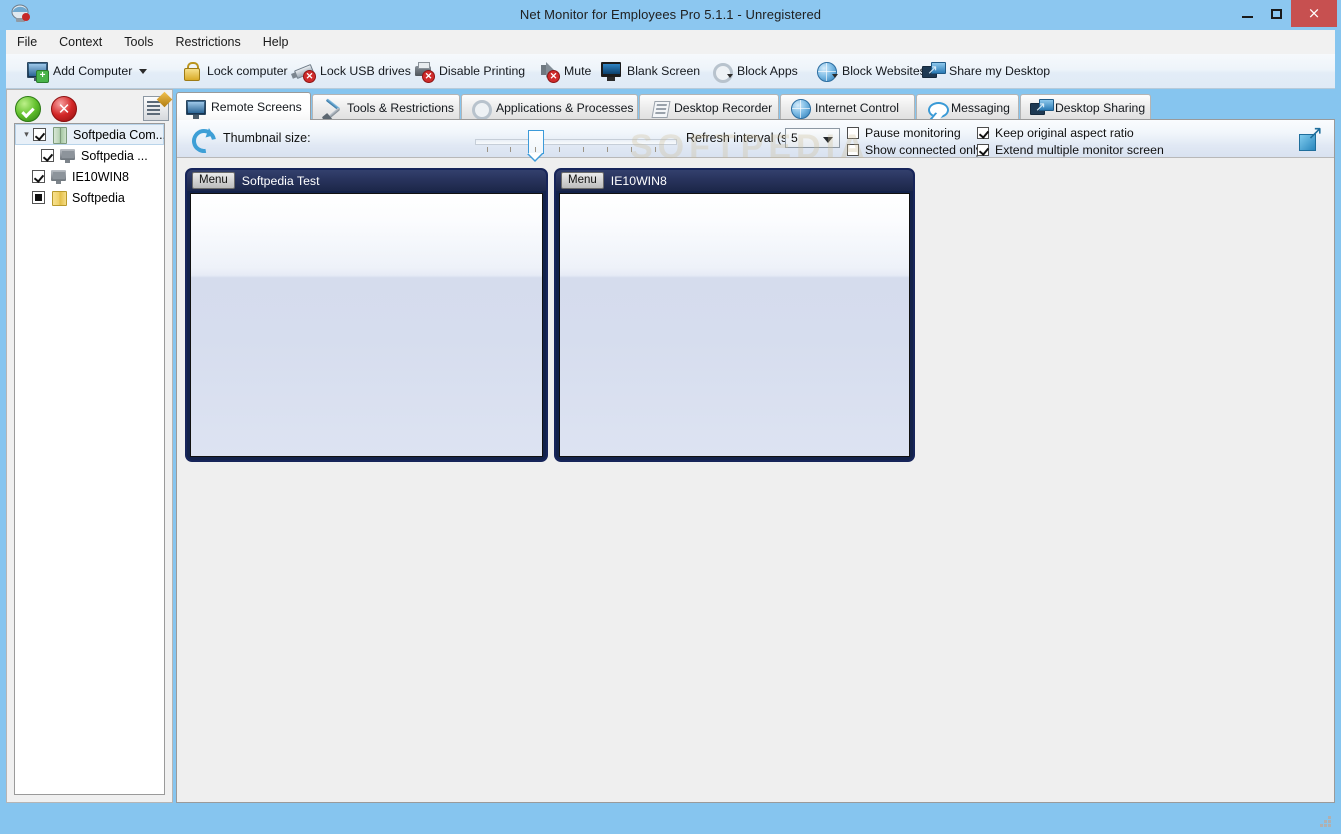 This screenshot has width=1341, height=834. What do you see at coordinates (986, 71) in the screenshot?
I see `toolbar-share-my-desktop: ↗ Share my Desktop` at bounding box center [986, 71].